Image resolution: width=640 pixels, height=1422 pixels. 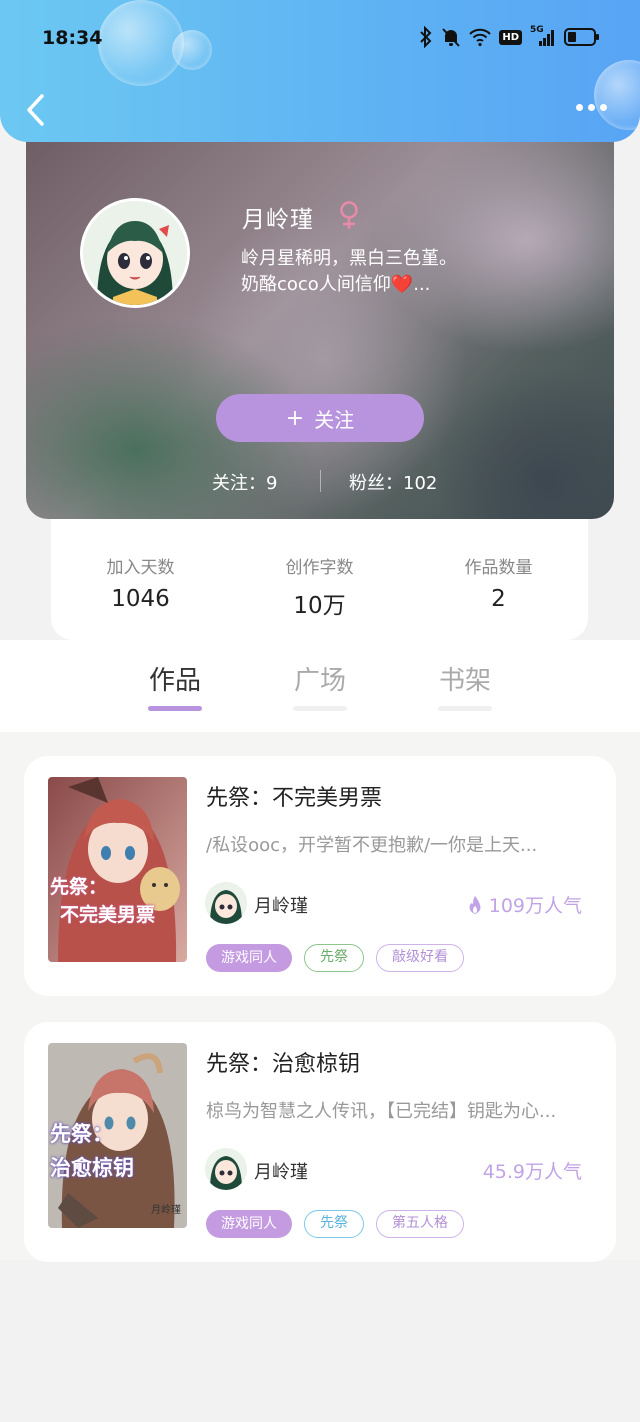 What do you see at coordinates (37, 110) in the screenshot?
I see `back-arrow-icon` at bounding box center [37, 110].